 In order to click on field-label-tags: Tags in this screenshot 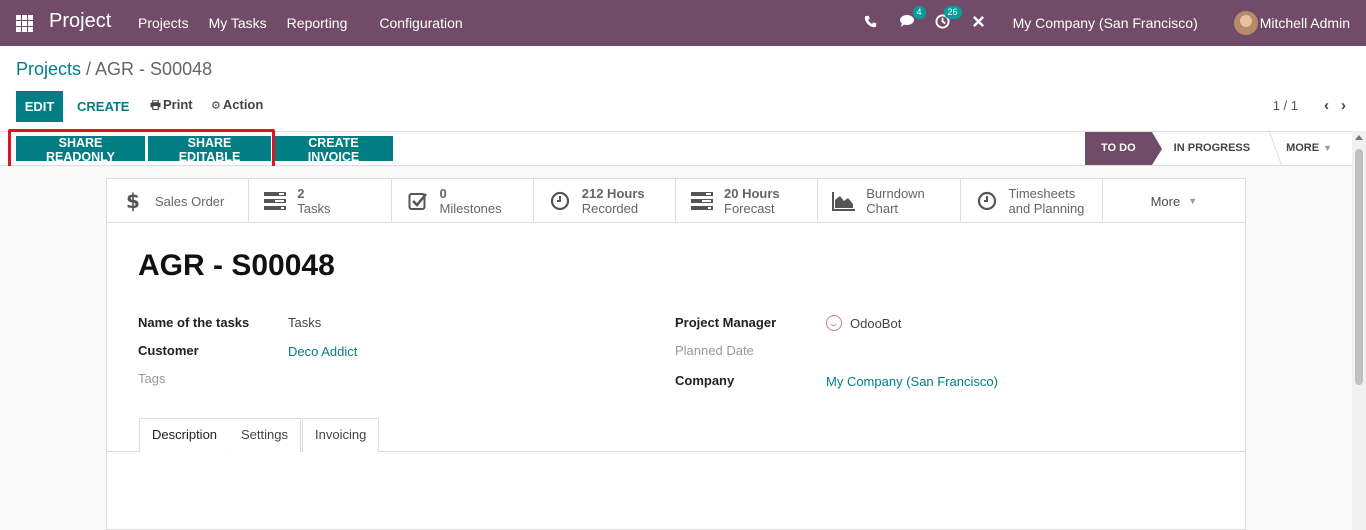, I will do `click(152, 378)`.